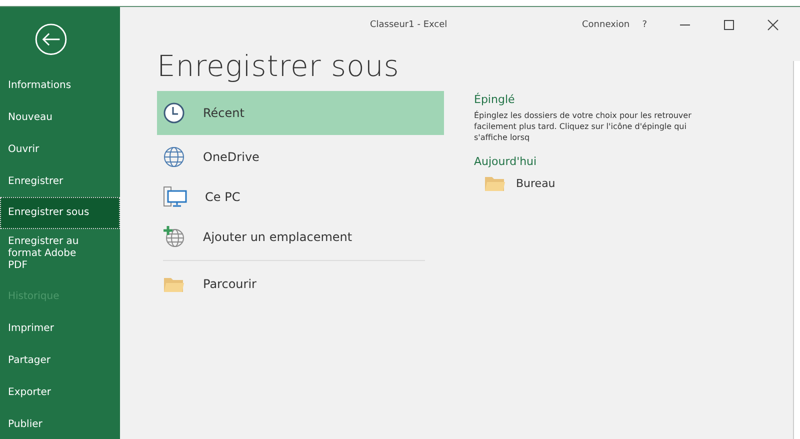 This screenshot has height=439, width=800. Describe the element at coordinates (796, 250) in the screenshot. I see `scrollbar` at that location.